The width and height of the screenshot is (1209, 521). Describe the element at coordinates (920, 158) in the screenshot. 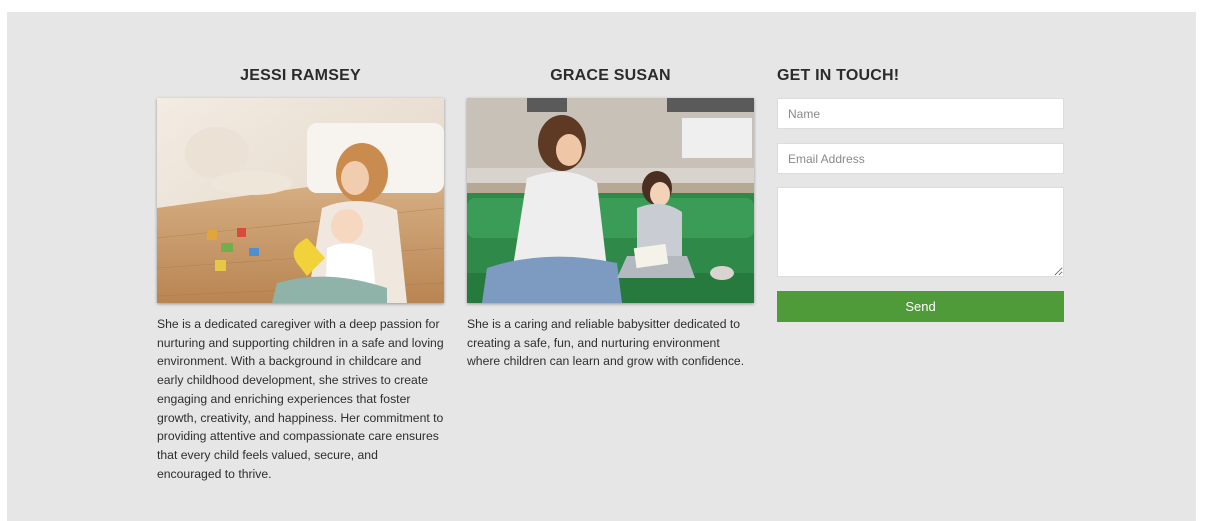

I see `email-field` at that location.